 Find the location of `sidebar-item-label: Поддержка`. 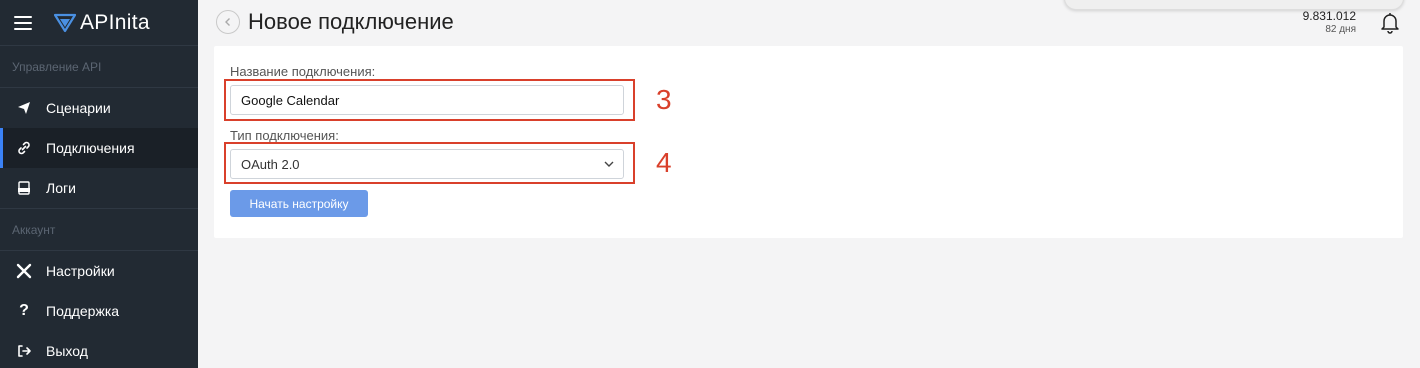

sidebar-item-label: Поддержка is located at coordinates (83, 311).